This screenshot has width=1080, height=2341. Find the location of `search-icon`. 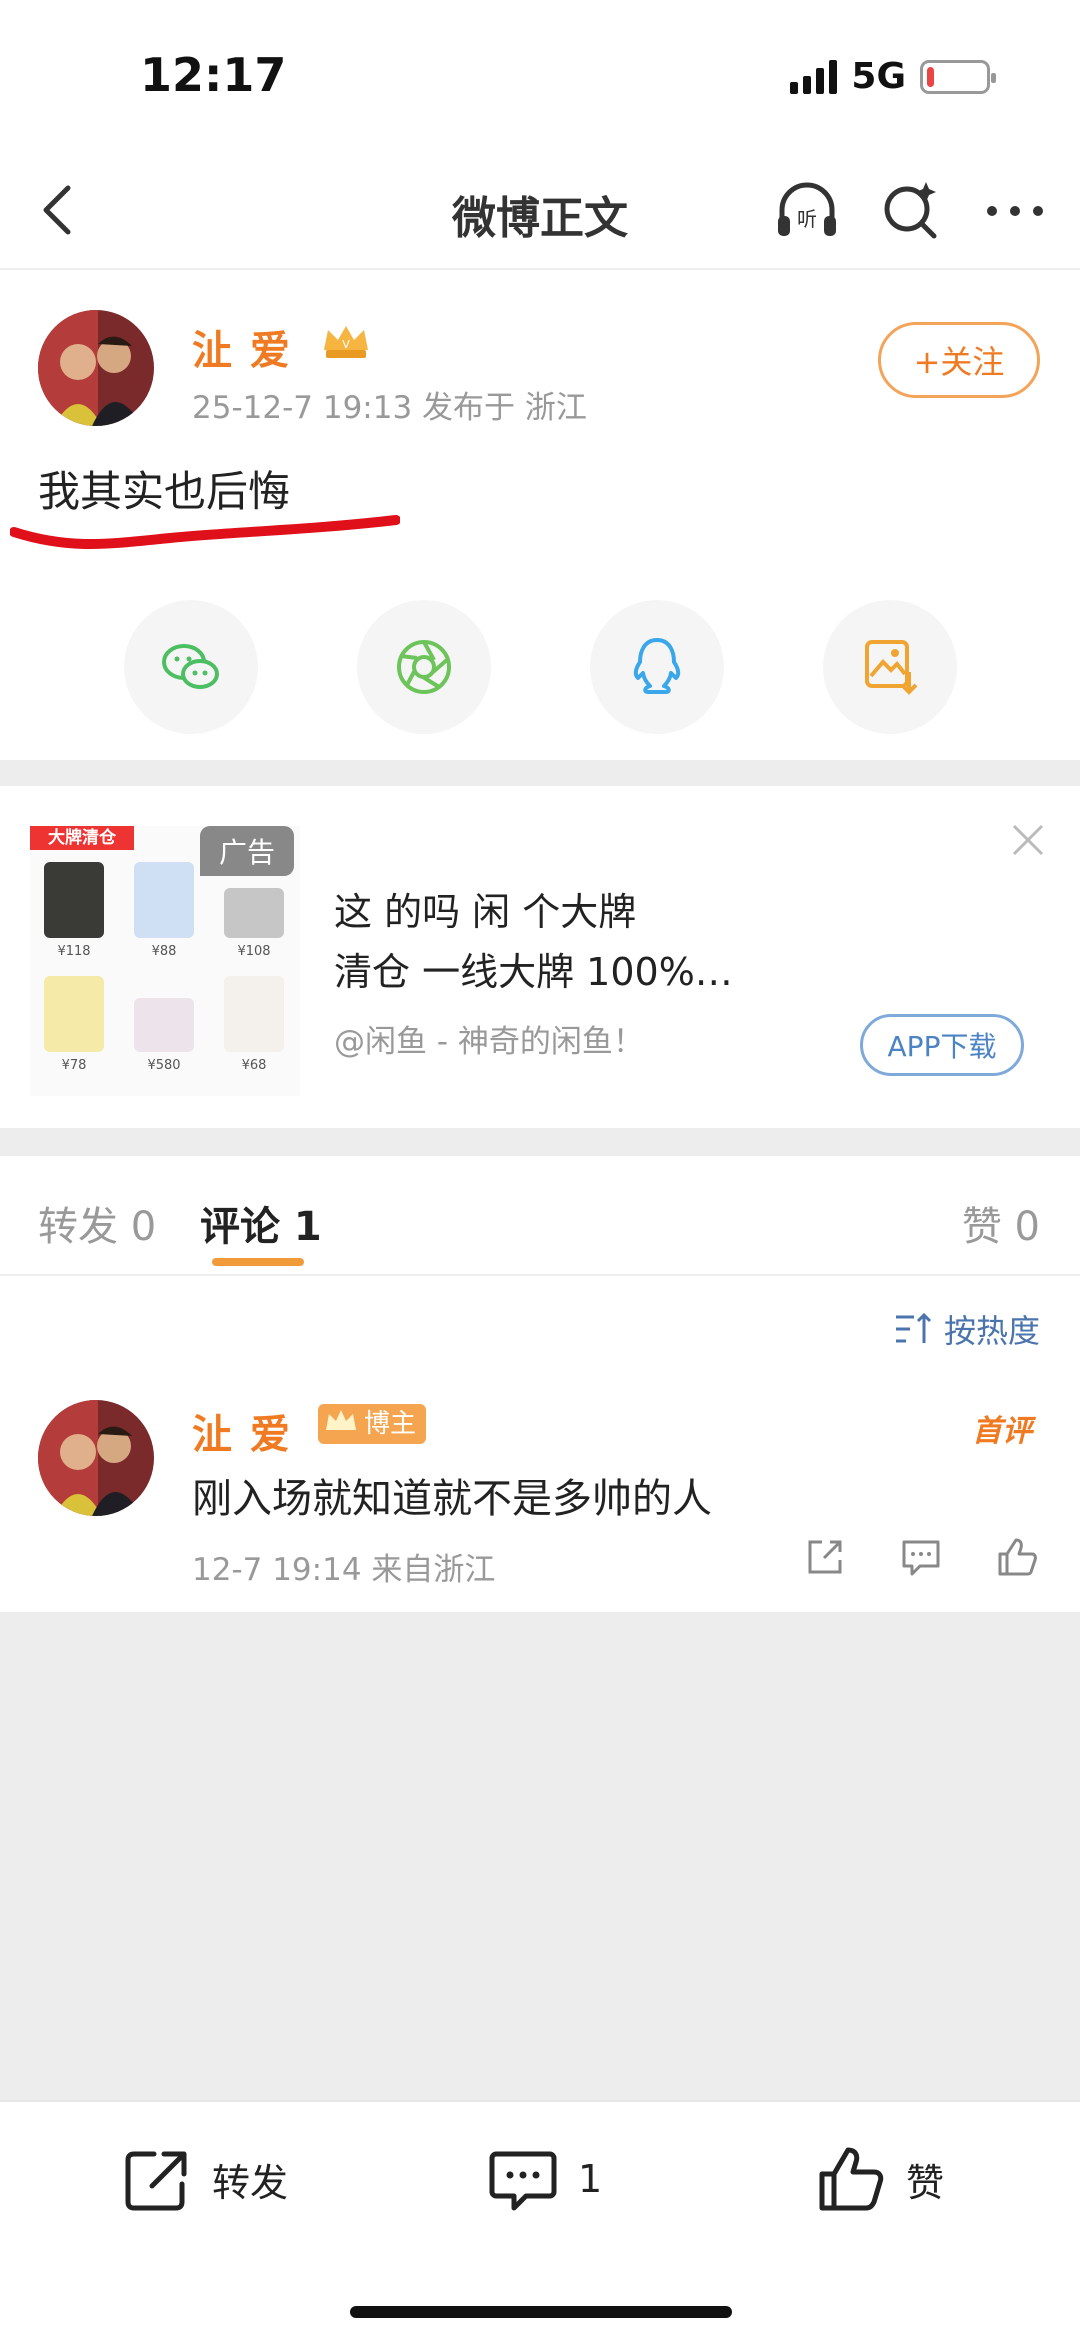

search-icon is located at coordinates (911, 211).